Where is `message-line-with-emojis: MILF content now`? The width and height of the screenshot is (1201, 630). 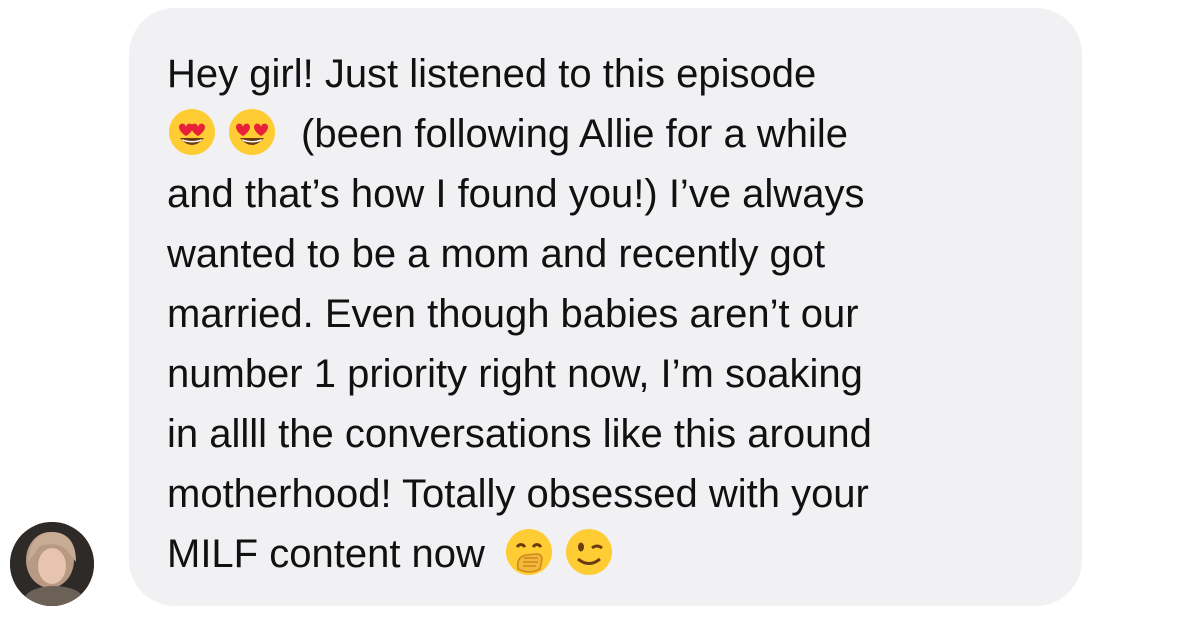 message-line-with-emojis: MILF content now is located at coordinates (614, 554).